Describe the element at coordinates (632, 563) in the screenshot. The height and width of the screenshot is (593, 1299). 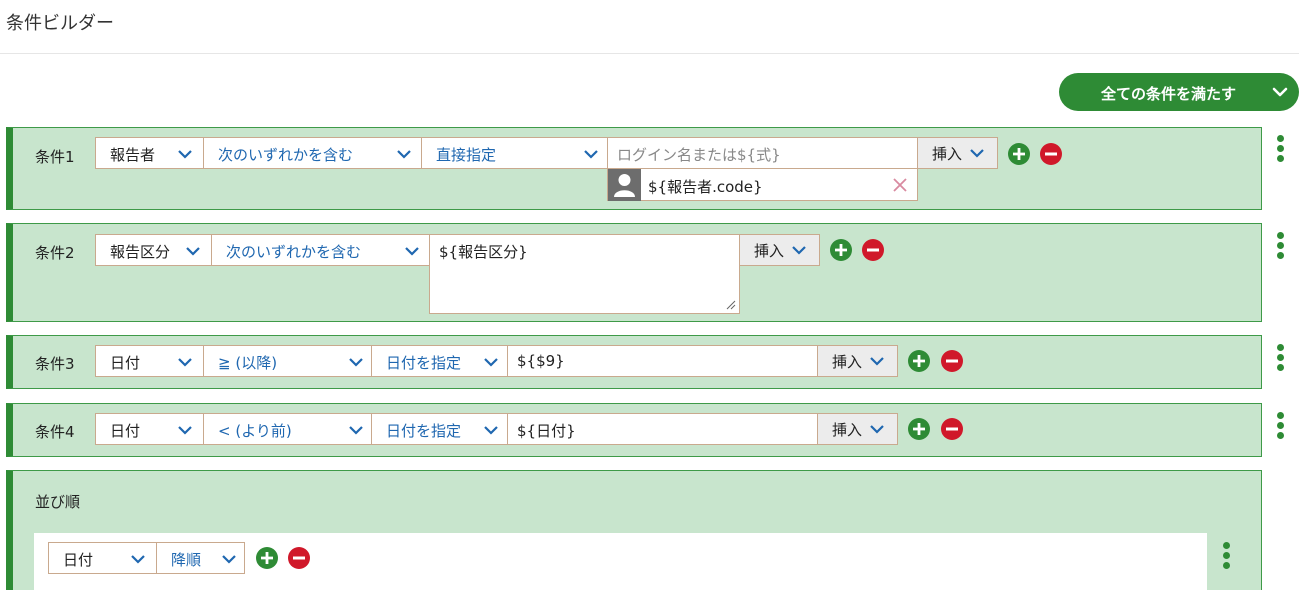
I see `sort-row: 日付 降順` at that location.